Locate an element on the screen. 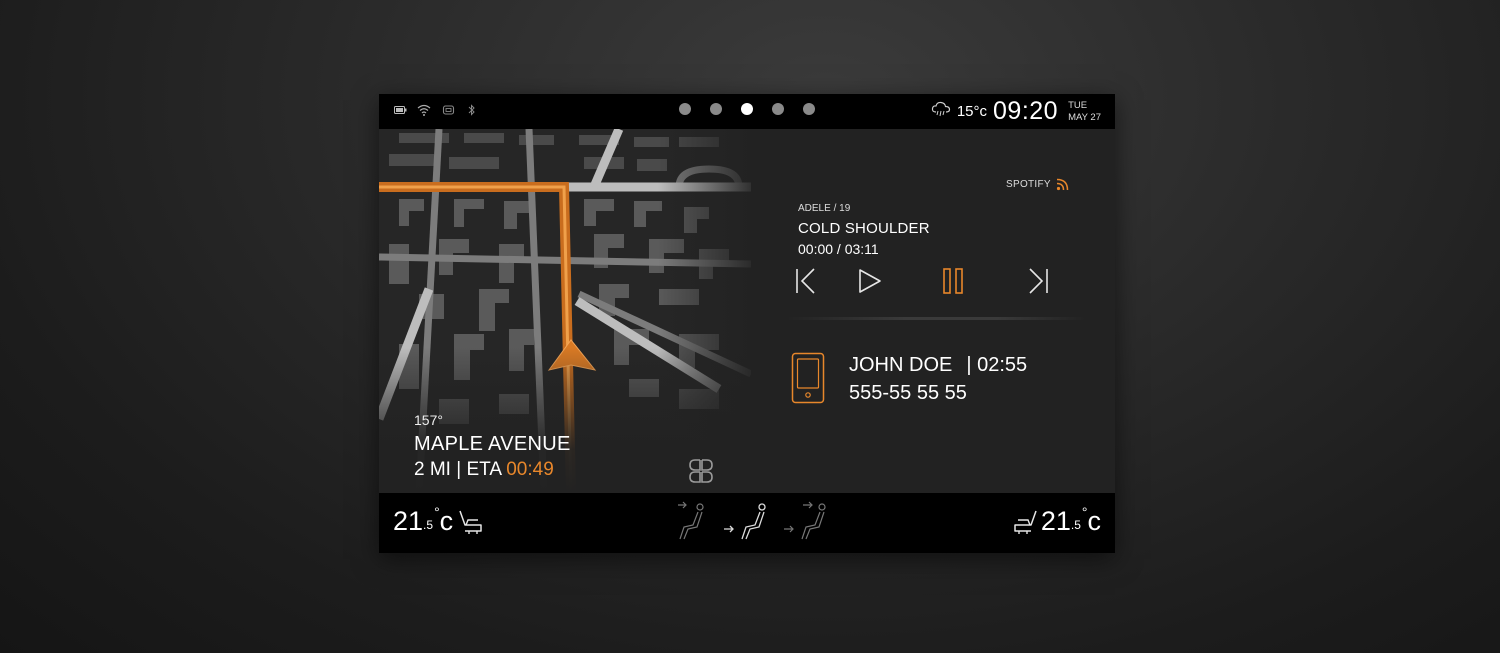  distance-label: 2 MI | ETA is located at coordinates (460, 469).